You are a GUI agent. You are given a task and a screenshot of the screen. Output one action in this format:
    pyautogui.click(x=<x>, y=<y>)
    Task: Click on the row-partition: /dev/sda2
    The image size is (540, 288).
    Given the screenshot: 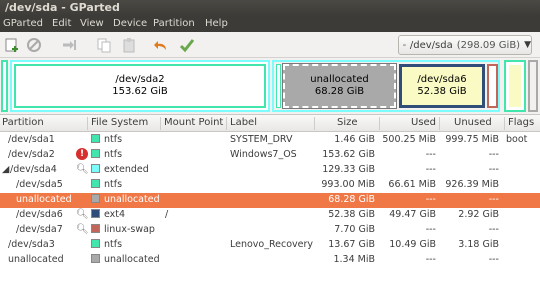 What is the action you would take?
    pyautogui.click(x=31, y=154)
    